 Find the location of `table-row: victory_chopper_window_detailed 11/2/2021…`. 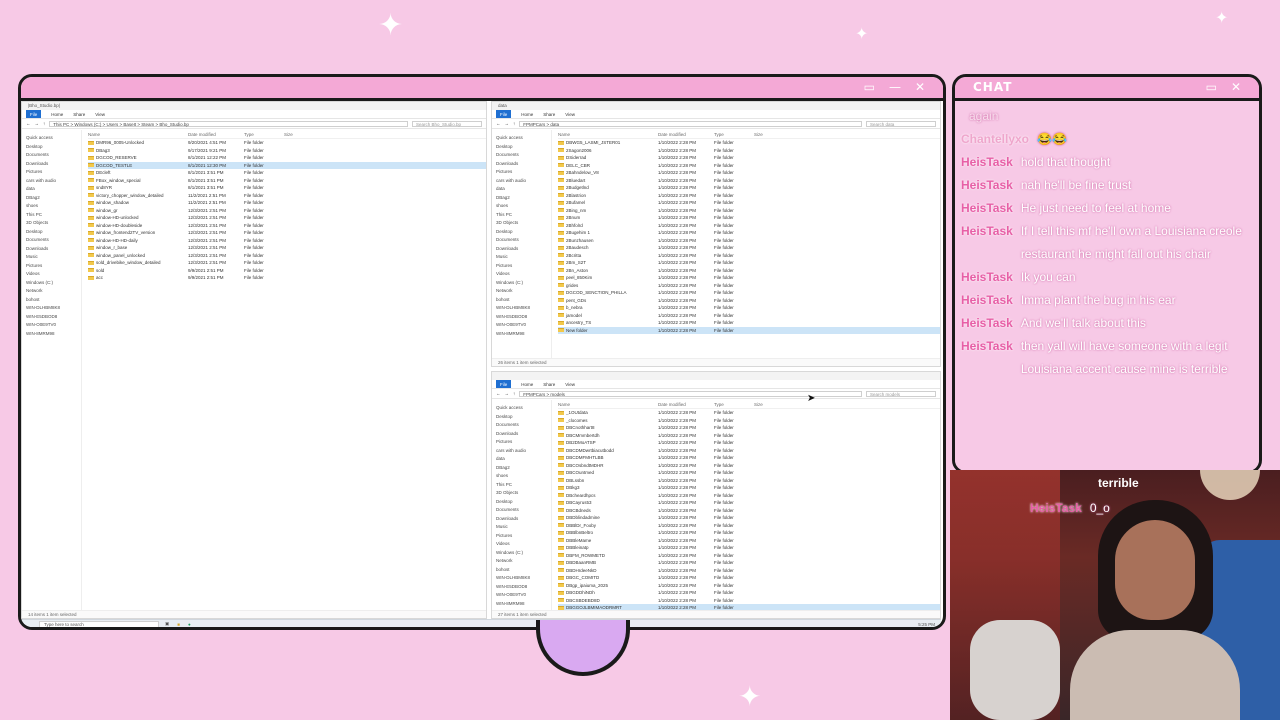

table-row: victory_chopper_window_detailed 11/2/2021… is located at coordinates (287, 196).